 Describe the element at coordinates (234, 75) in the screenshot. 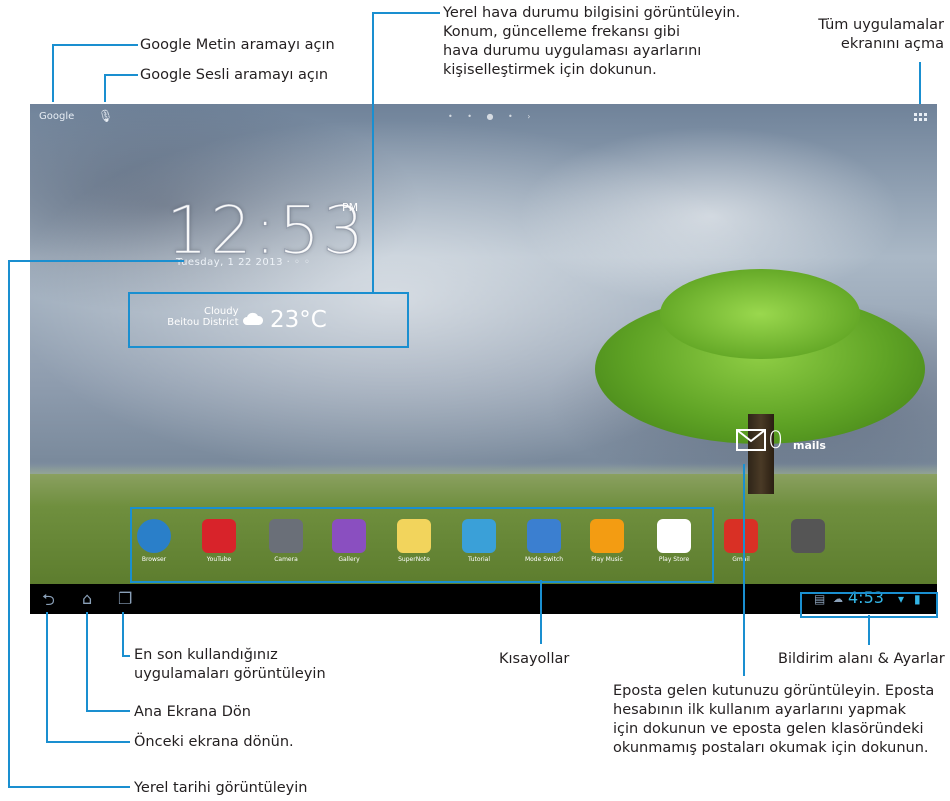

I see `callout-google-voice-search: Google Sesli aramayı açın` at that location.